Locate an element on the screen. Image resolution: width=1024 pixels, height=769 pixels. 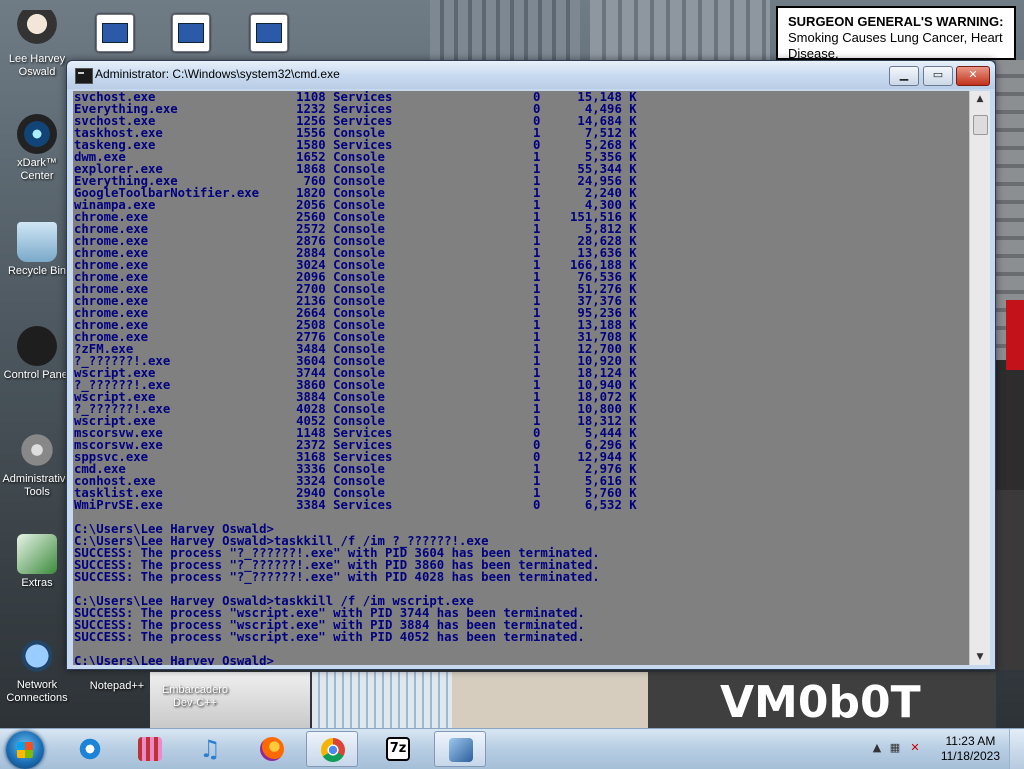
taskbar: ♫ 7z ▲ ▦ ✕ 11:23 AM 11/18/2023 is located at coordinates (512, 748).